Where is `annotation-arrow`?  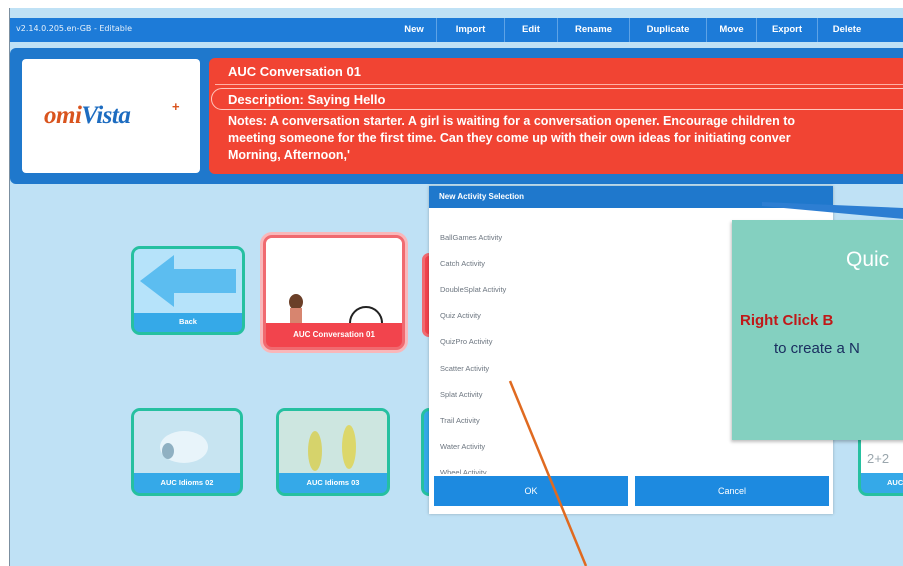 annotation-arrow is located at coordinates (548, 473).